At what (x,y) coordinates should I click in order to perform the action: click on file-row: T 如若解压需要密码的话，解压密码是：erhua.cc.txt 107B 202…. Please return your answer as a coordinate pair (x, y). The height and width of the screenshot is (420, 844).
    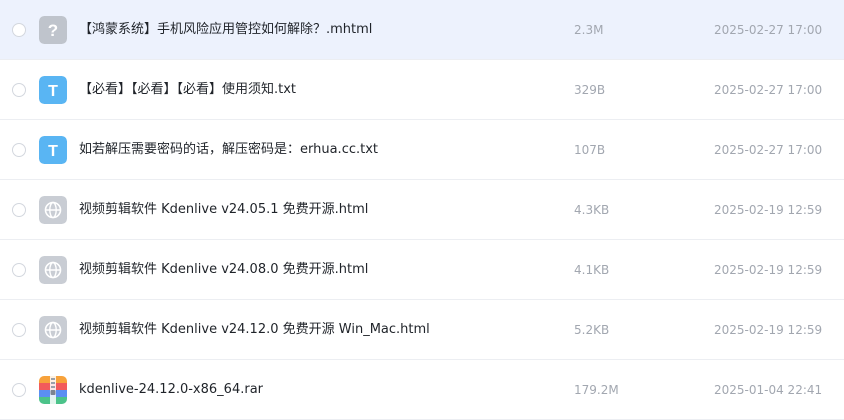
    Looking at the image, I should click on (422, 150).